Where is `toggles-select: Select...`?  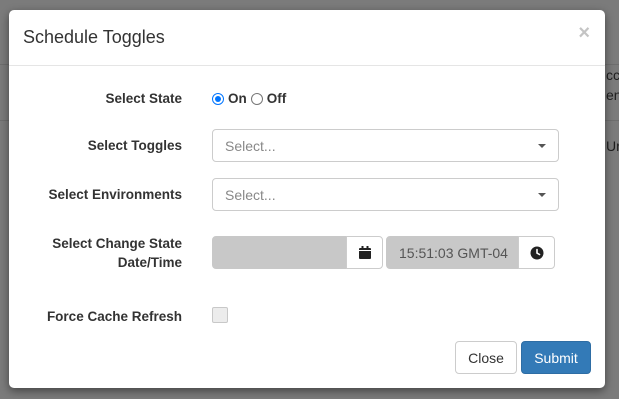
toggles-select: Select... is located at coordinates (385, 145).